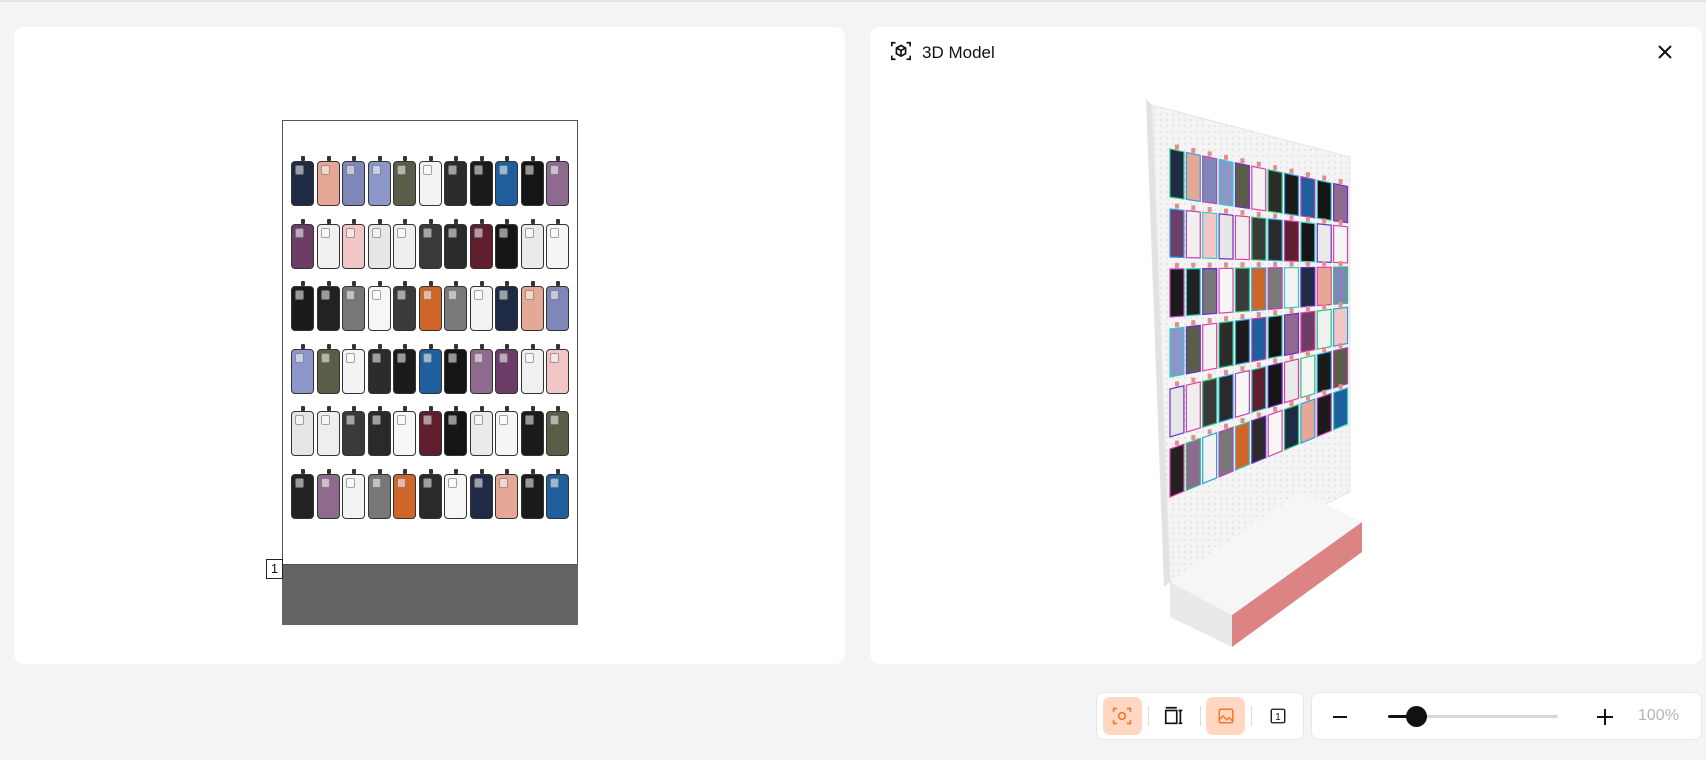  Describe the element at coordinates (1416, 716) in the screenshot. I see `zoom-slider-thumb` at that location.